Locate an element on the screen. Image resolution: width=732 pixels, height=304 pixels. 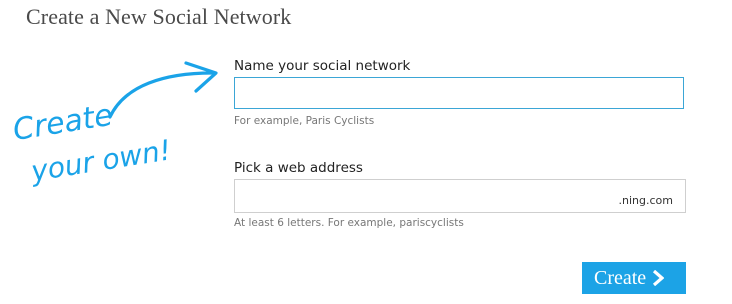
domain-suffix: .ning.com is located at coordinates (645, 200).